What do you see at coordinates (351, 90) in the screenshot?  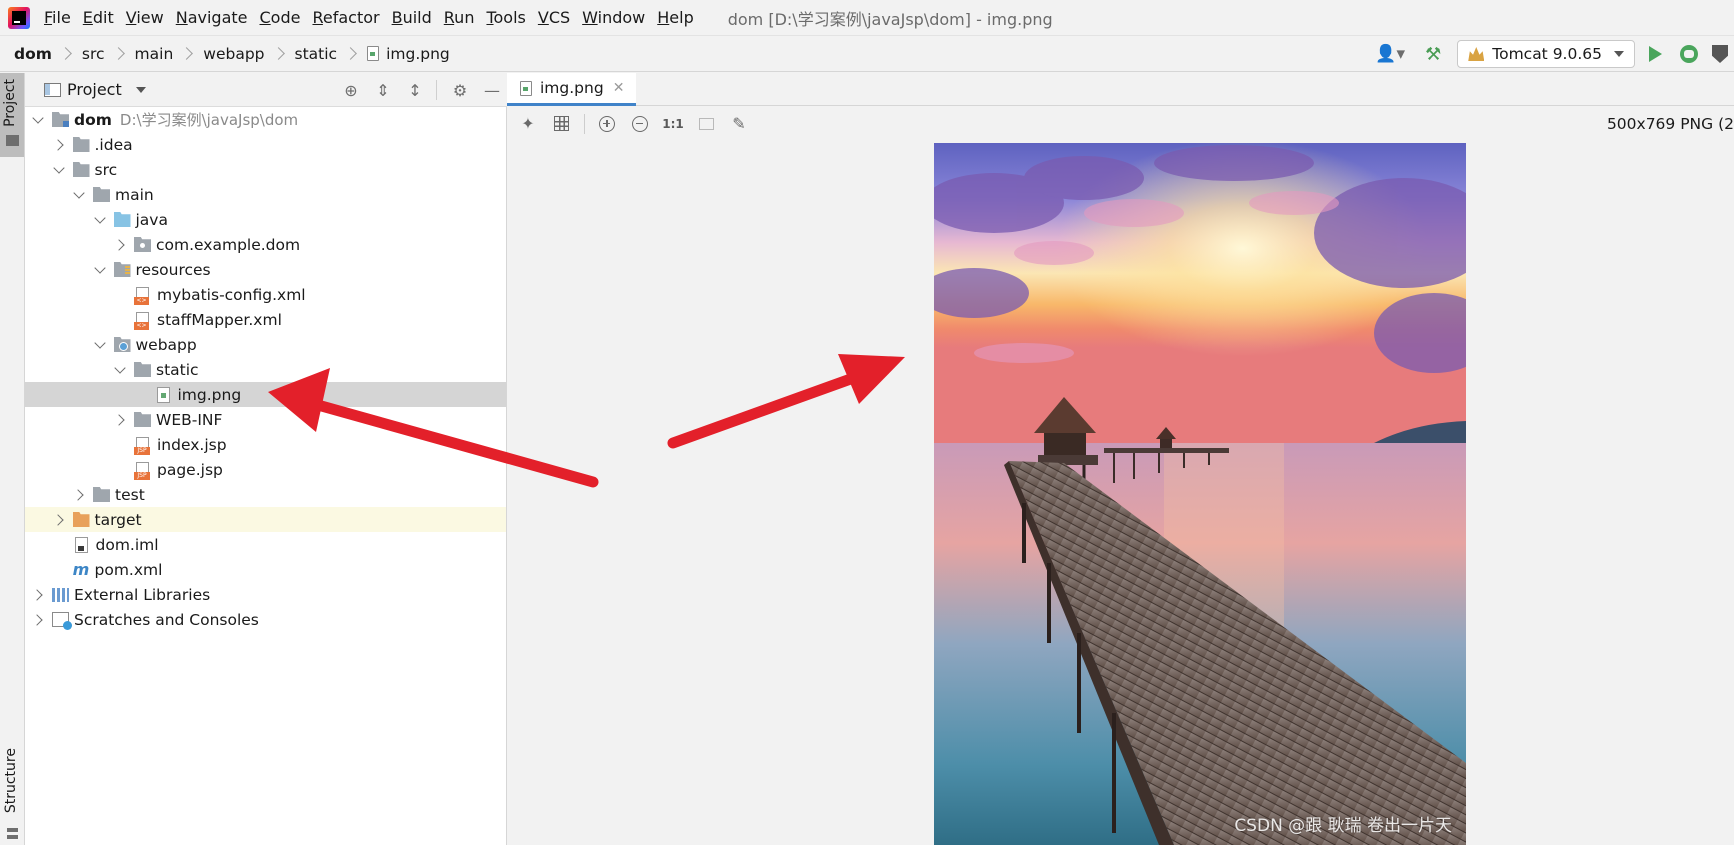 I see `locate-icon: ⊕` at bounding box center [351, 90].